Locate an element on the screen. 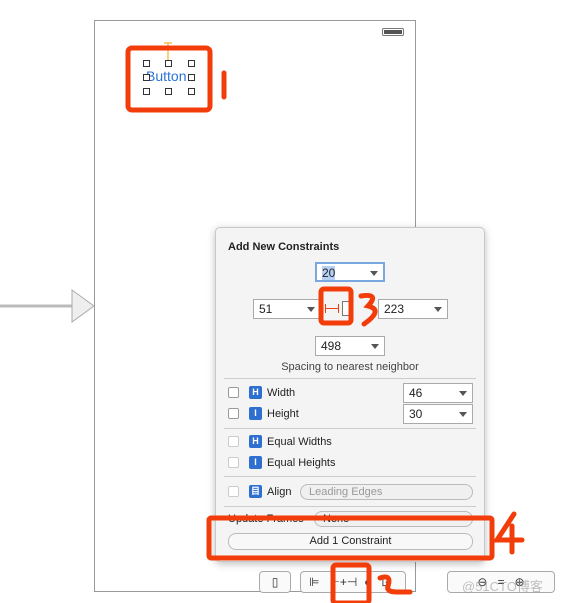 Image resolution: width=566 pixels, height=603 pixels. spacing-caption: Spacing to nearest neighbor is located at coordinates (350, 367).